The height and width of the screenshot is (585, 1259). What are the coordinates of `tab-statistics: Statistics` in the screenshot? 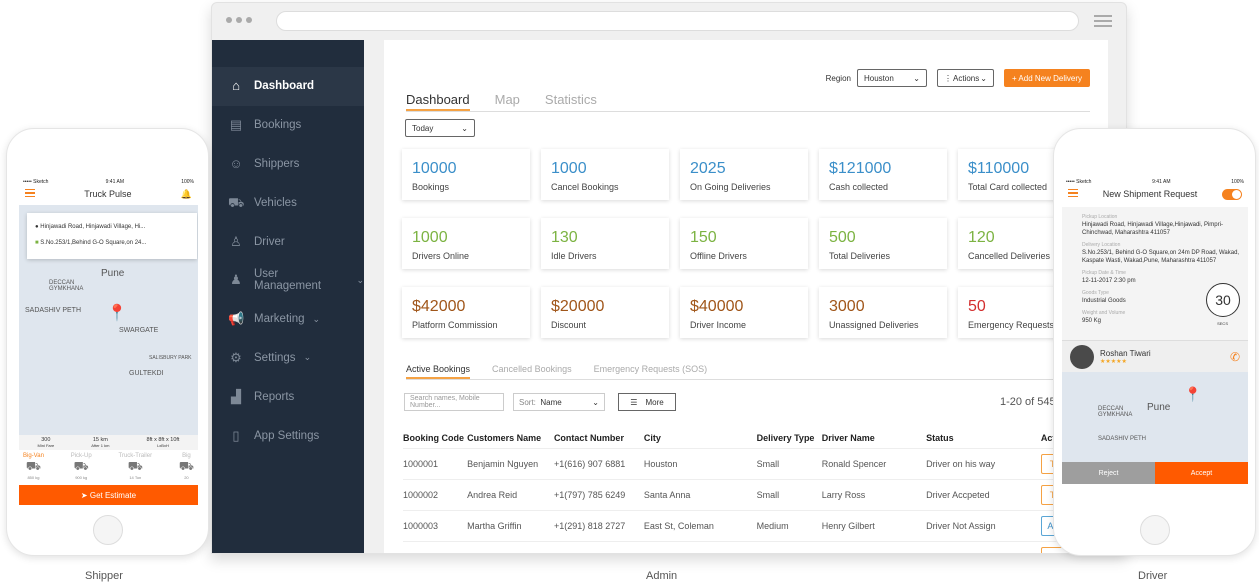 It's located at (571, 101).